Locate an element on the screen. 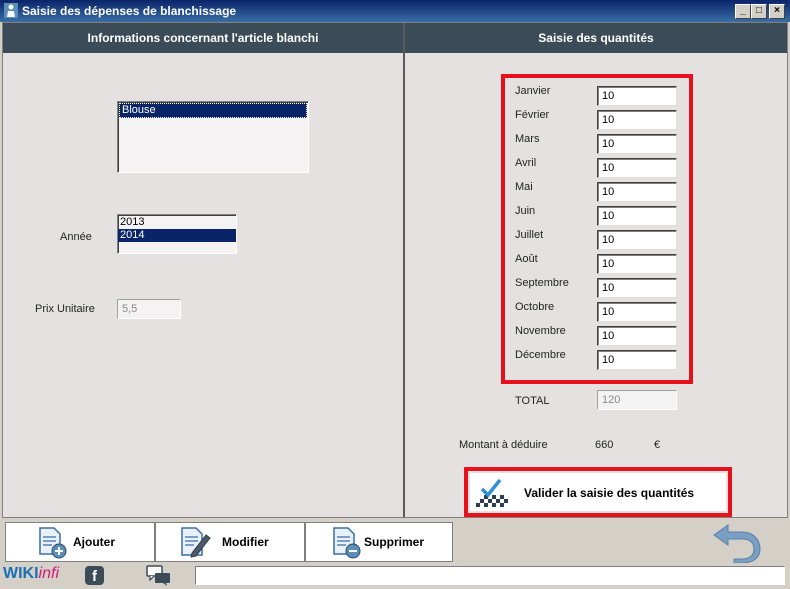 This screenshot has width=790, height=589. modify-button-label: Modifier is located at coordinates (245, 542).